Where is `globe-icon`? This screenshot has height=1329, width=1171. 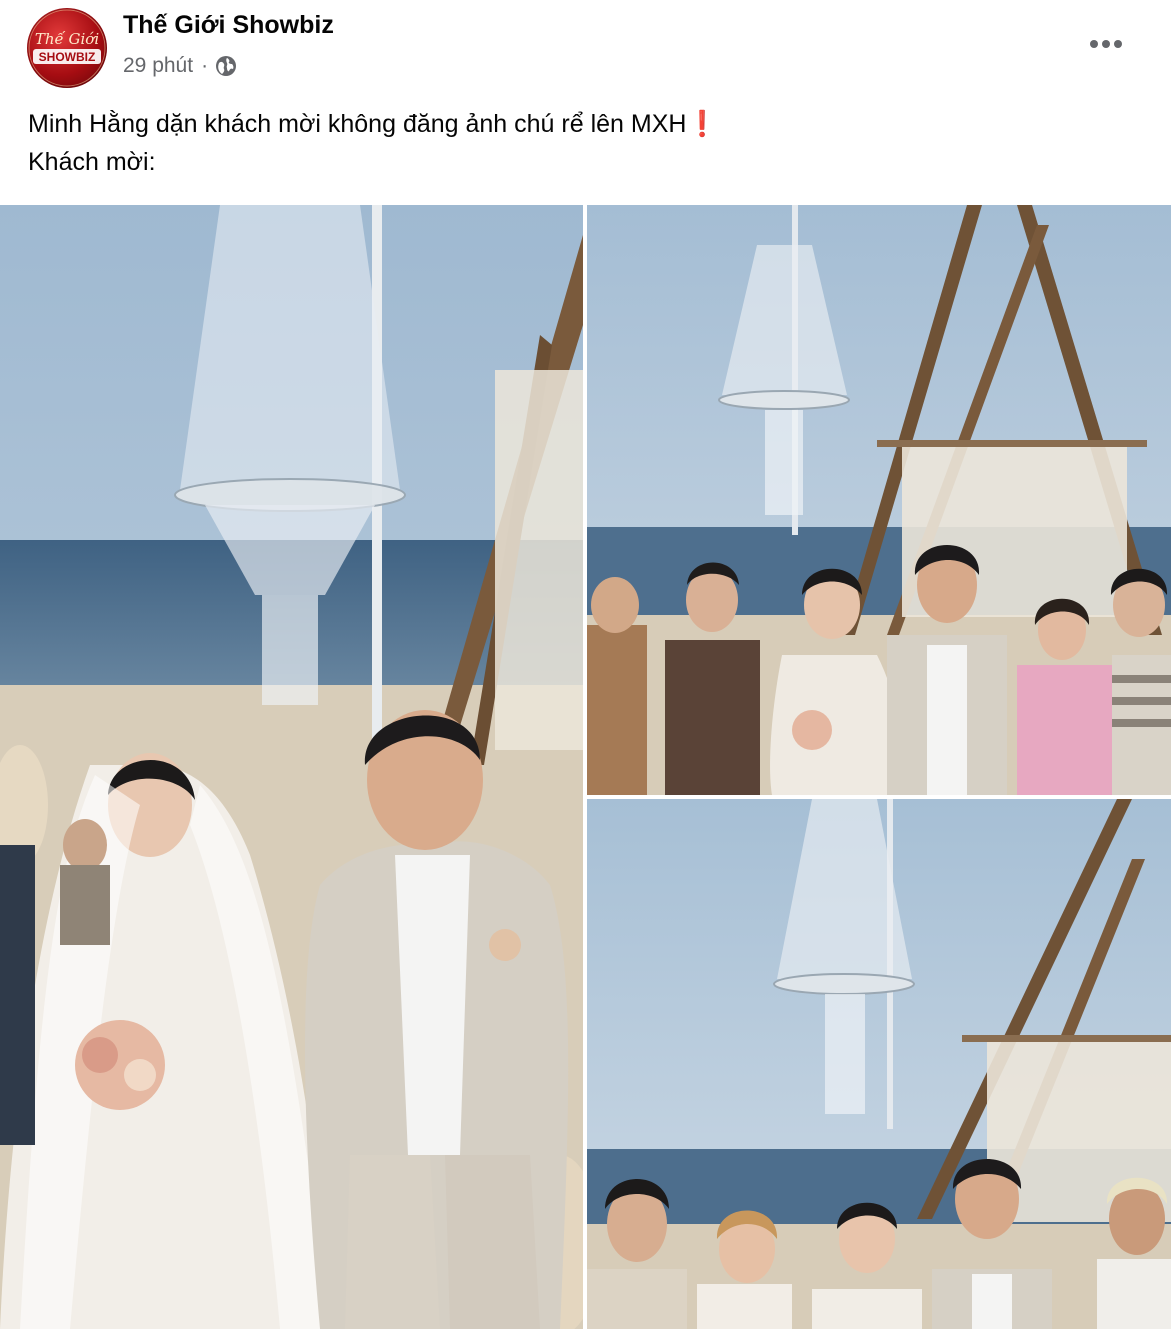 globe-icon is located at coordinates (226, 66).